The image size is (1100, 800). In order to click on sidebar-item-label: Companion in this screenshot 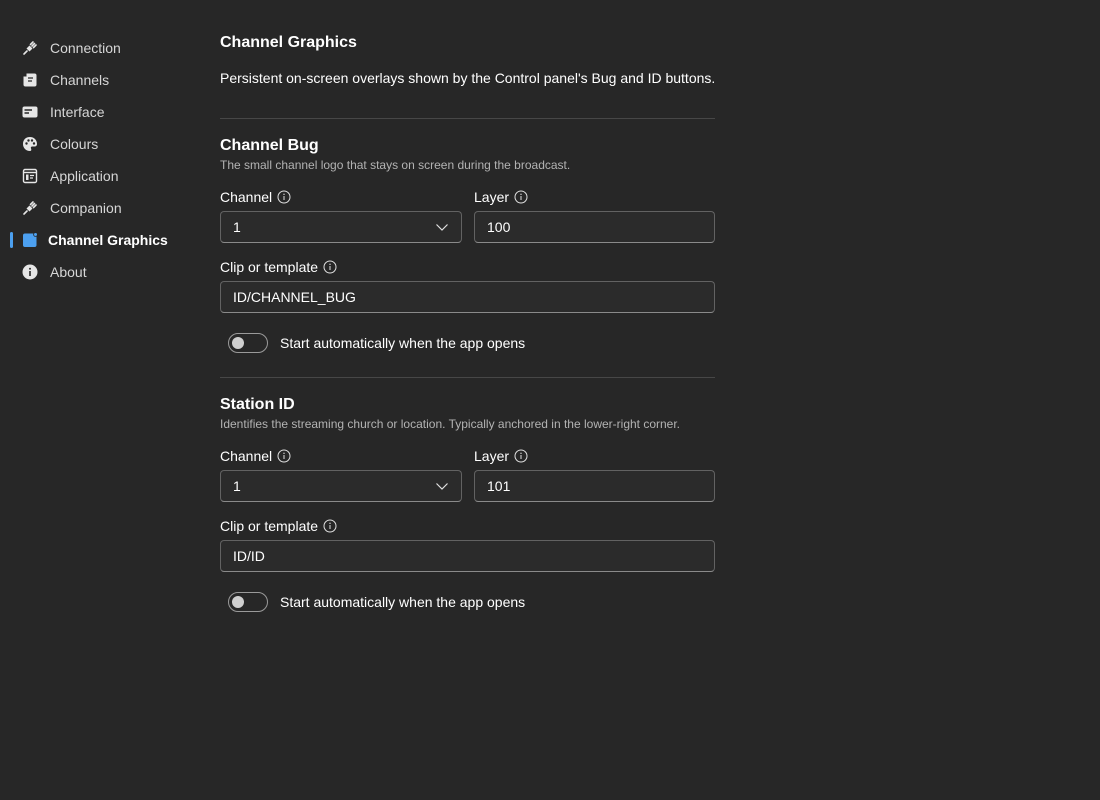, I will do `click(86, 208)`.